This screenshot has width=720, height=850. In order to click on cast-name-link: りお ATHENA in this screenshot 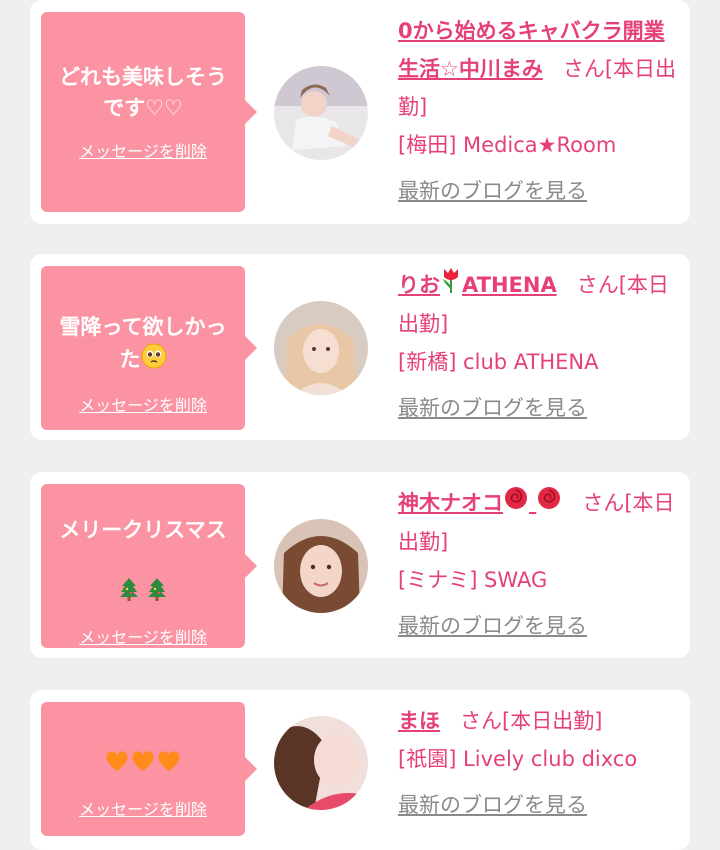, I will do `click(477, 282)`.